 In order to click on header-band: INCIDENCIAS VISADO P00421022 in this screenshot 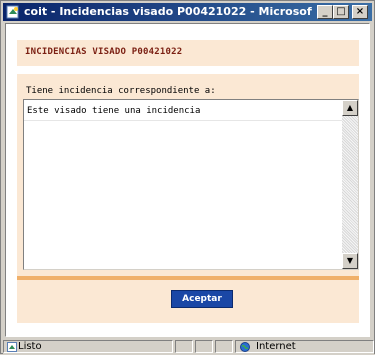, I will do `click(188, 53)`.